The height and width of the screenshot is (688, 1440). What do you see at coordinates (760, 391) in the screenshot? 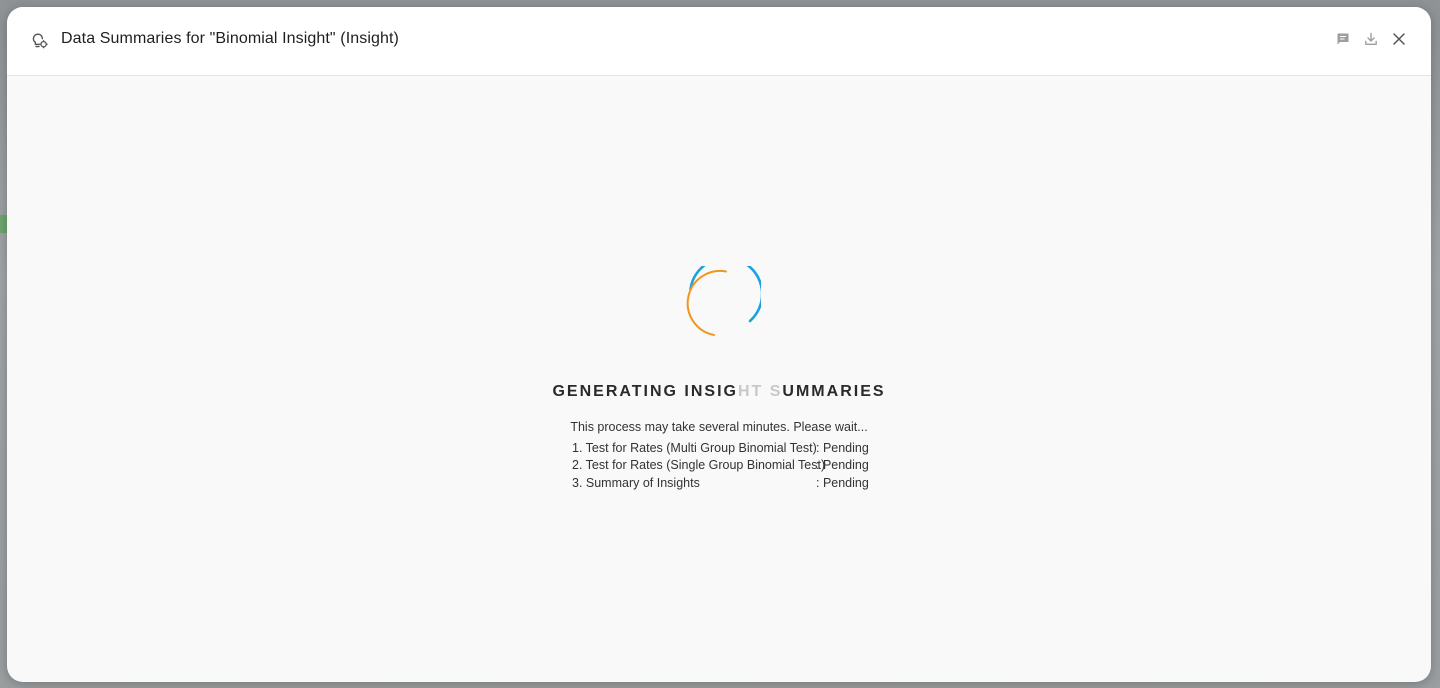
I see `loading-title-faded: HT S` at bounding box center [760, 391].